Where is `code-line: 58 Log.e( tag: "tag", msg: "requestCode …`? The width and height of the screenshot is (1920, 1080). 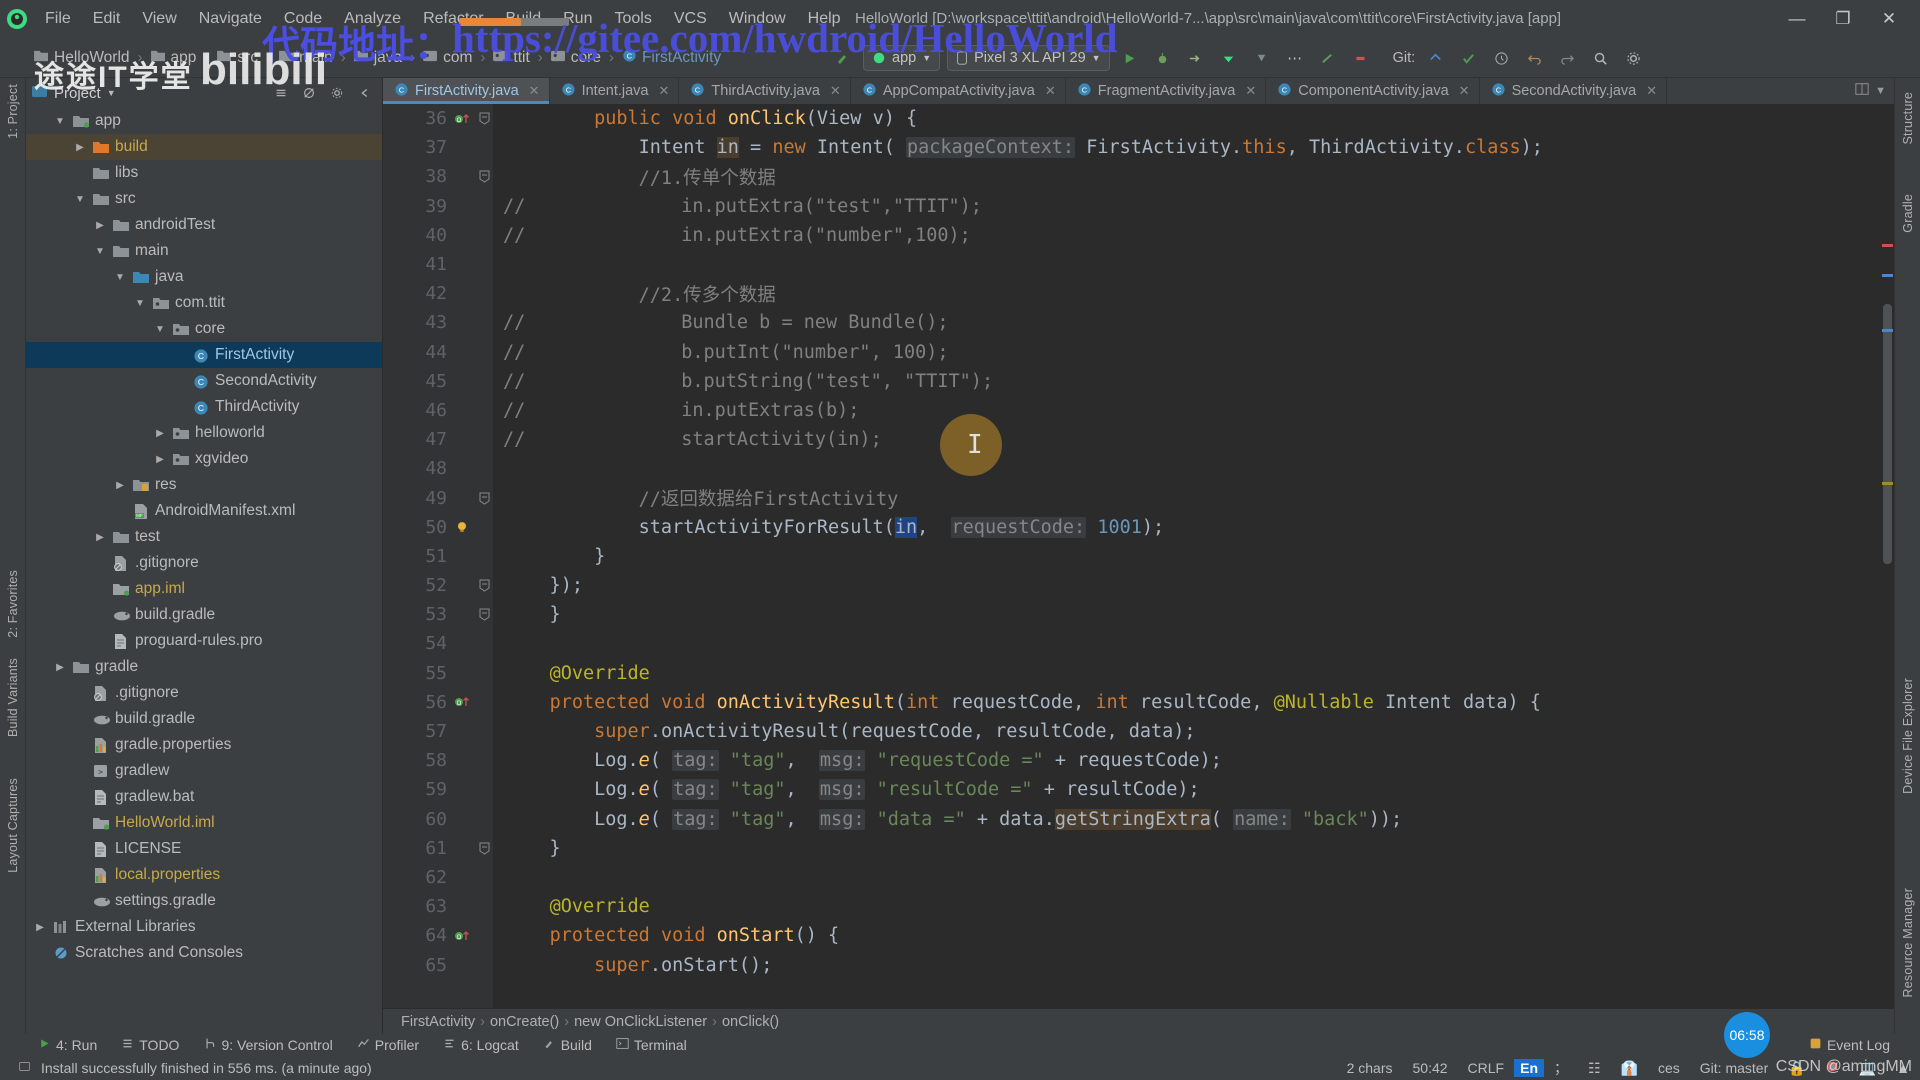
code-line: 58 Log.e( tag: "tag", msg: "requestCode … is located at coordinates (1138, 760).